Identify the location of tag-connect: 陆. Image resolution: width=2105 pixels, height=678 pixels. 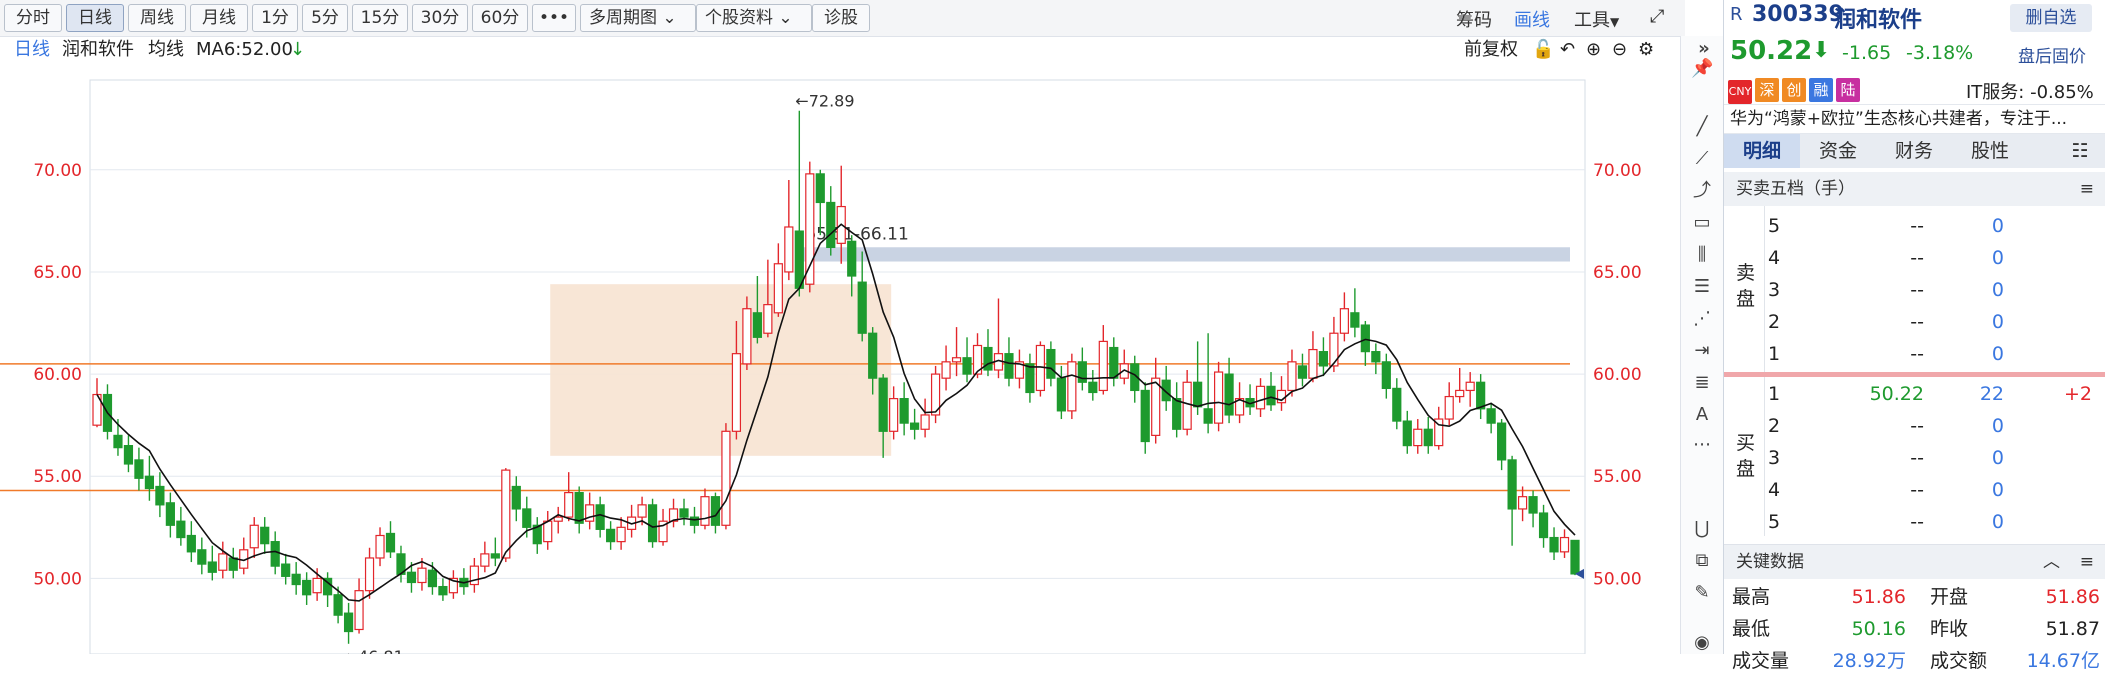
(1848, 90).